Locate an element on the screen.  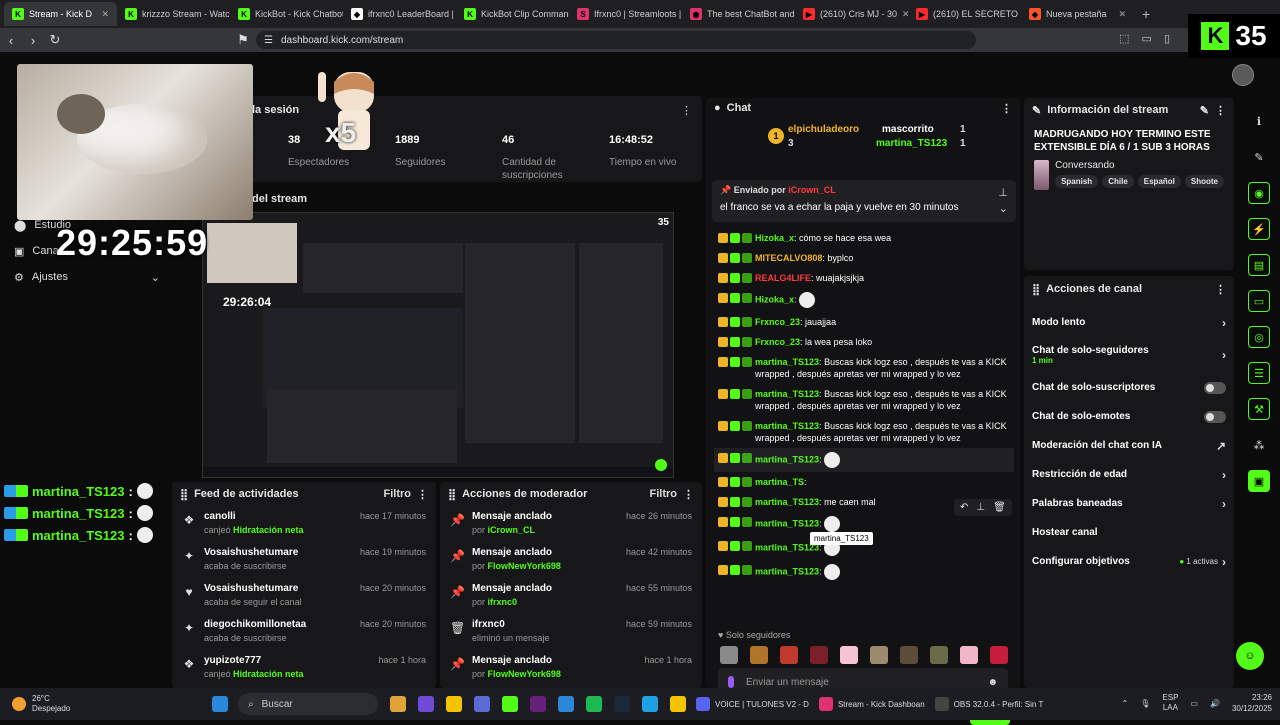
url-field: ☰ dashboard.kick.com/stream is located at coordinates (616, 40).